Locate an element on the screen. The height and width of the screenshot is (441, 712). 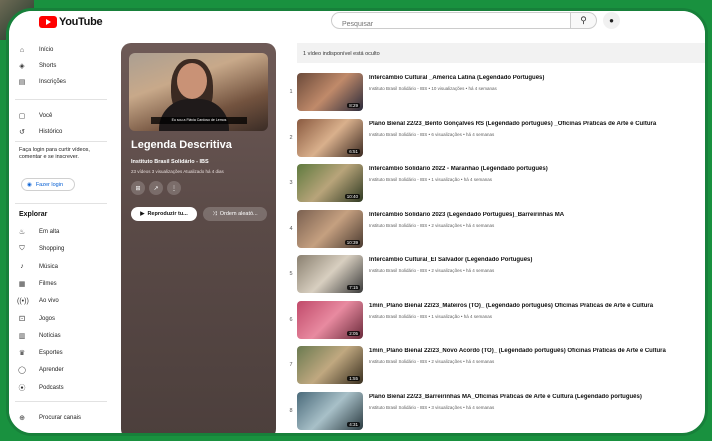
playlist-channel: Instituto Brasil Solidário - IBS is located at coordinates (170, 162).